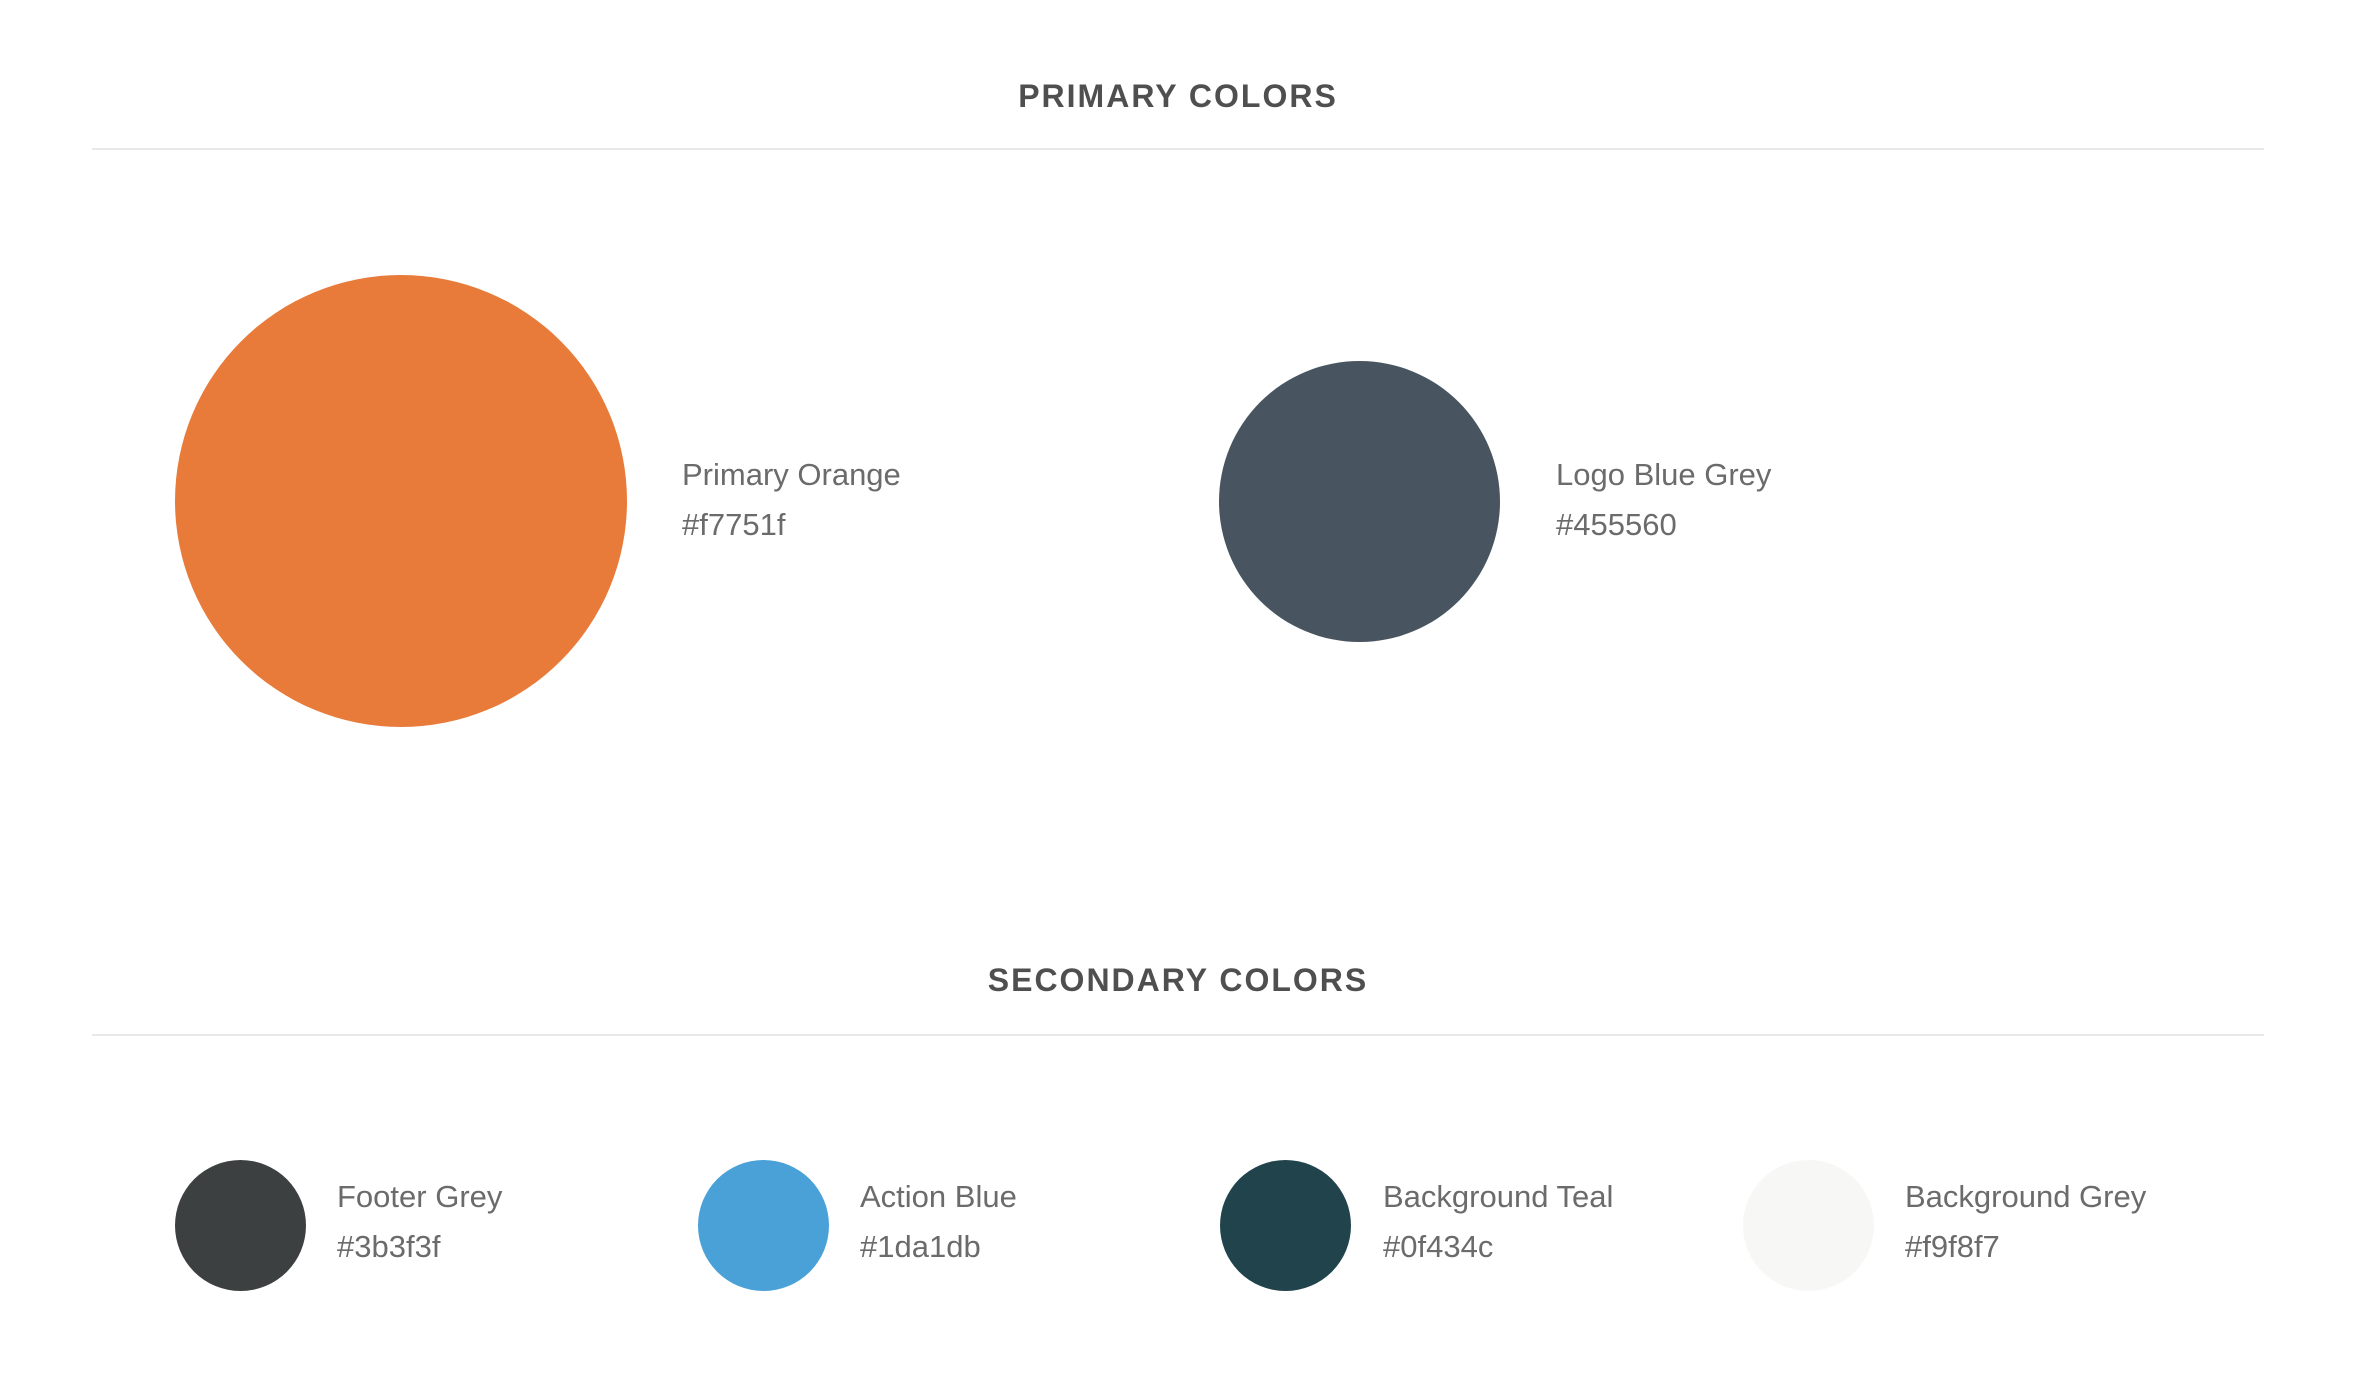 This screenshot has height=1382, width=2356. I want to click on swatch-action-blue, so click(763, 1225).